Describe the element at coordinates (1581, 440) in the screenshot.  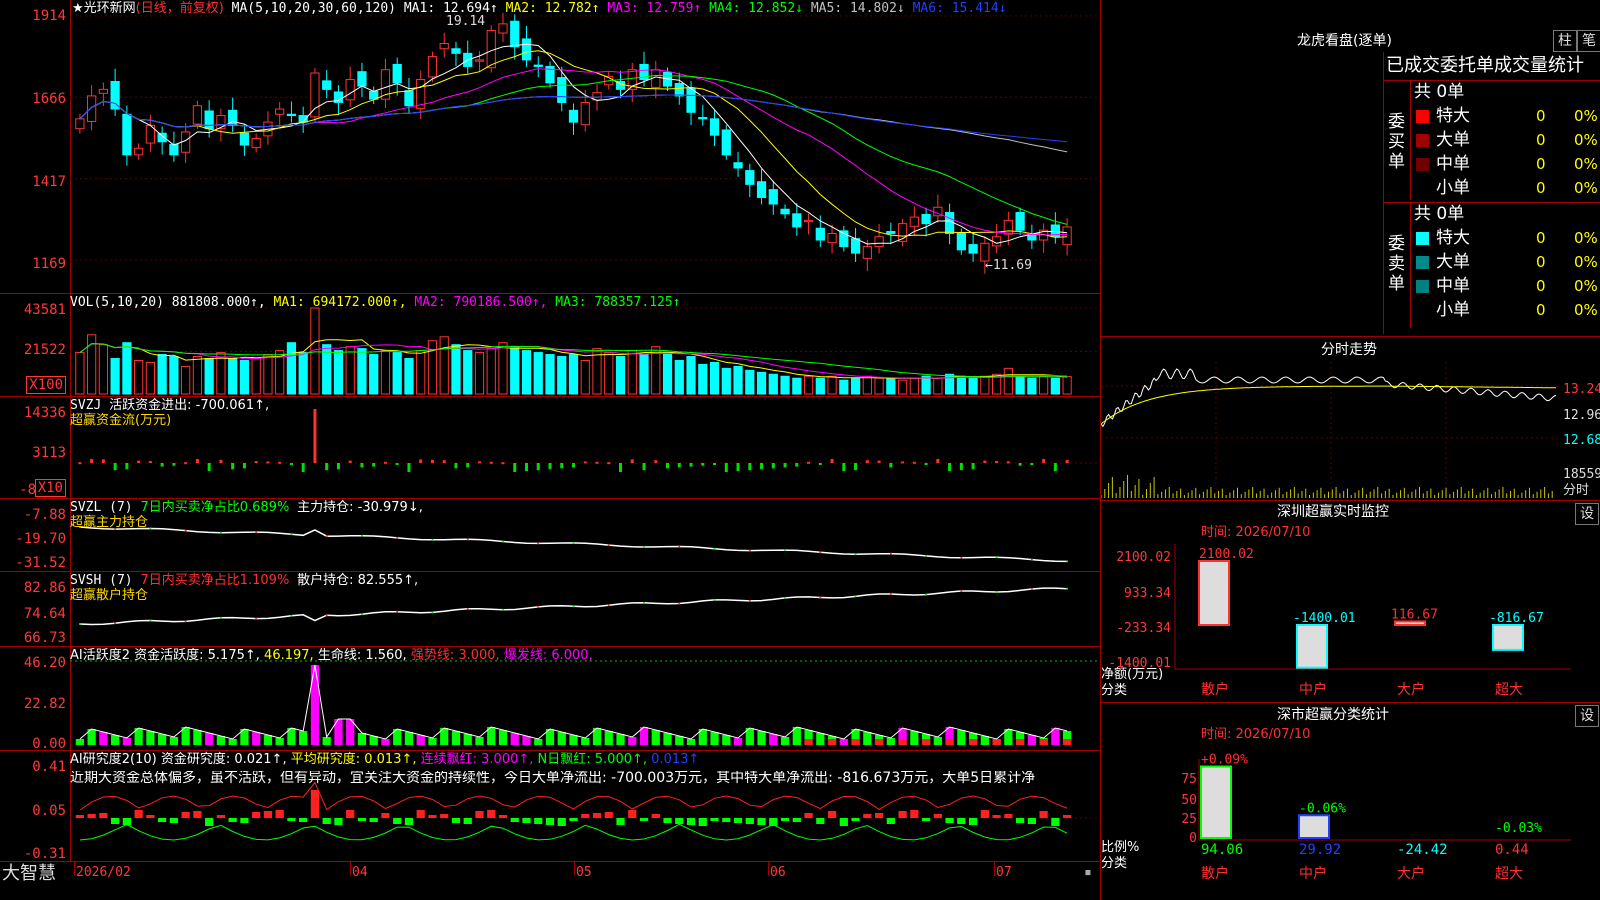
I see `fenshi-tick: 12.68` at that location.